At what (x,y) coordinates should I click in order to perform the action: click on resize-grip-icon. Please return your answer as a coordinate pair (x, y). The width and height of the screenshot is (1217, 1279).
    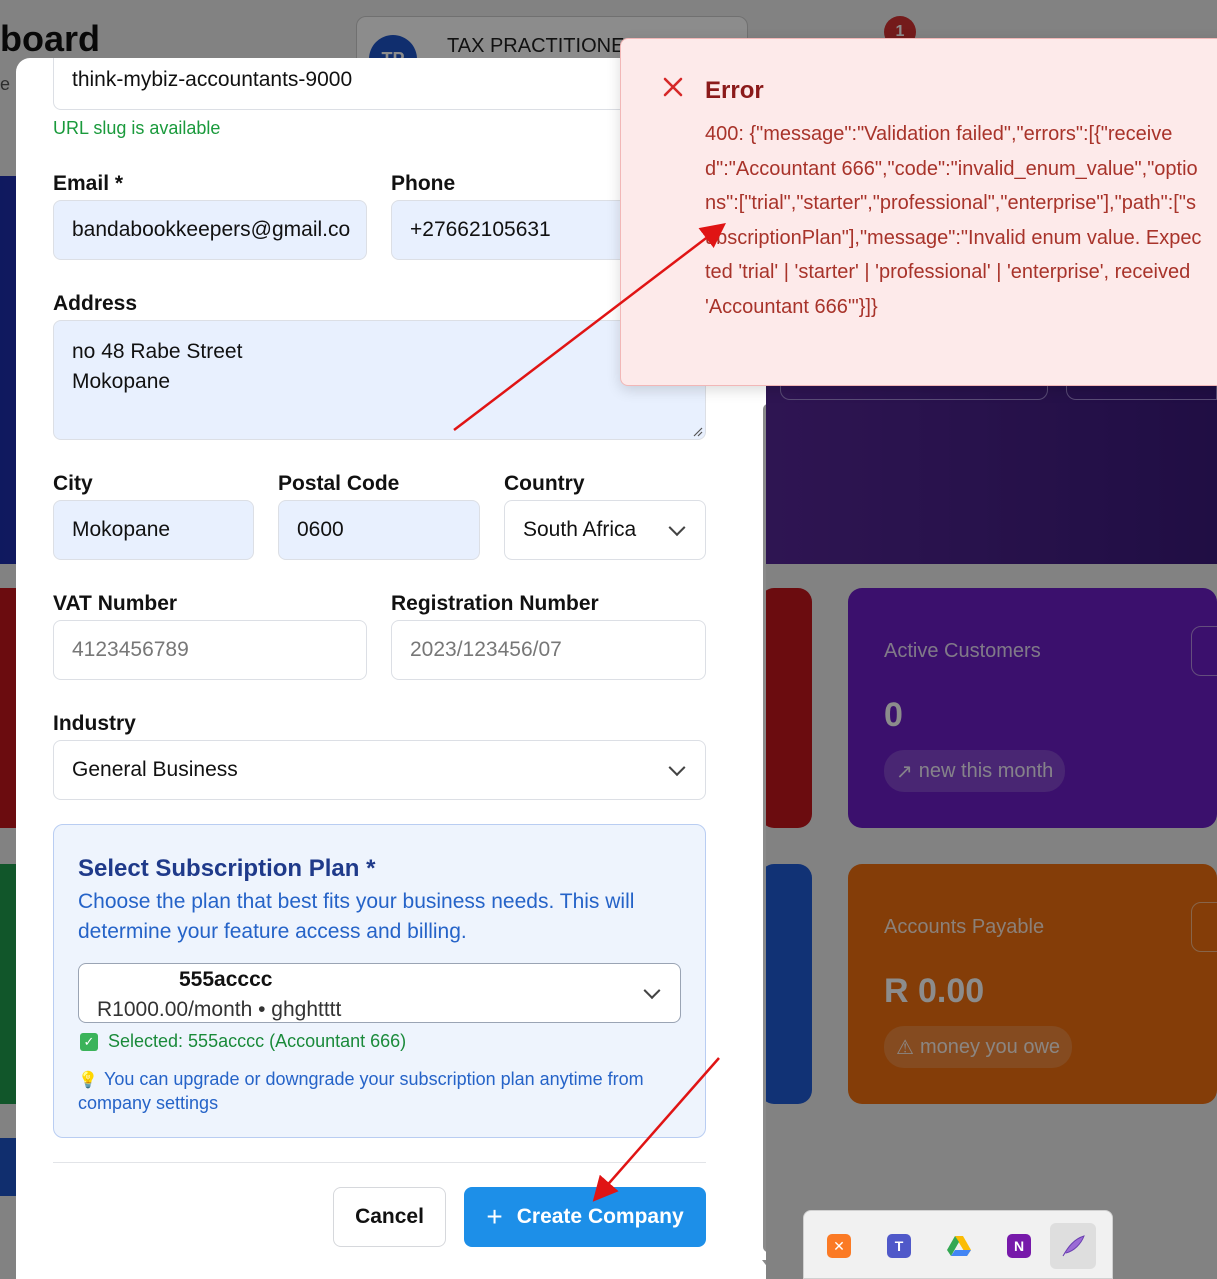
    Looking at the image, I should click on (697, 431).